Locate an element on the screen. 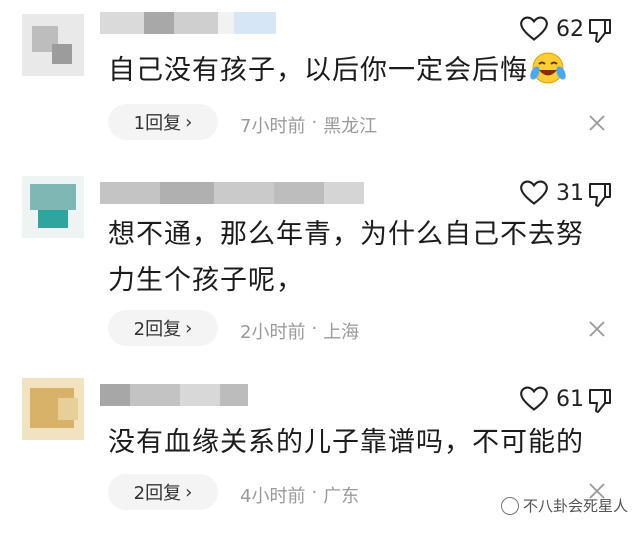 The image size is (640, 534). timestamp: 2小时前 is located at coordinates (273, 332).